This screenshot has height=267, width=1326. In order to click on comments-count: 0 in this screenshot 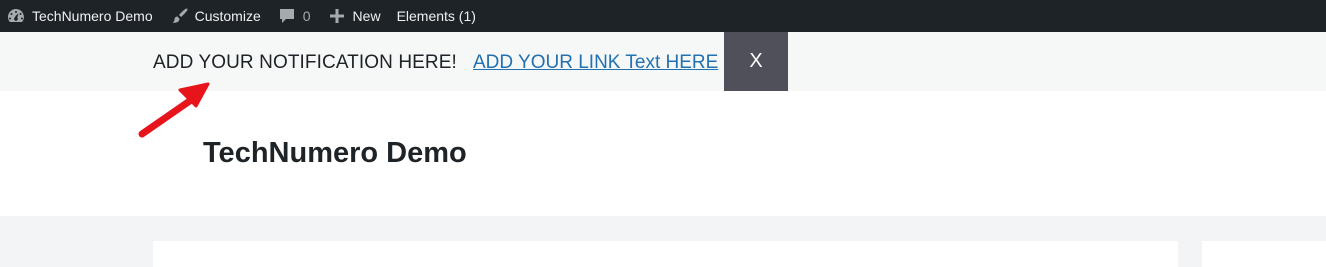, I will do `click(306, 16)`.